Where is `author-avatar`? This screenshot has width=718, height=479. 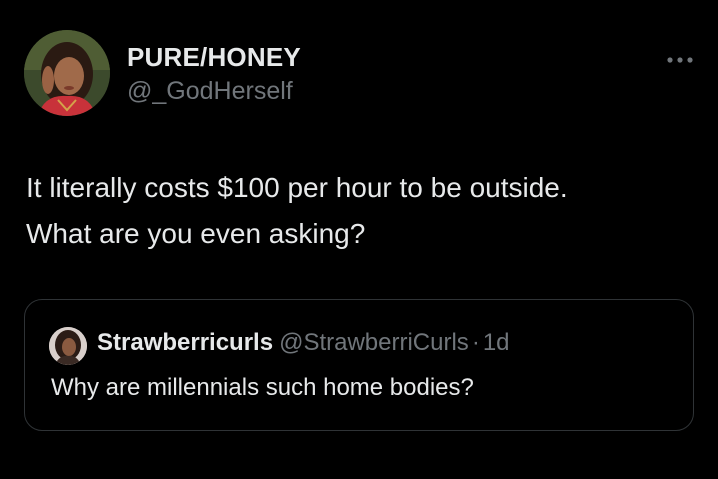
author-avatar is located at coordinates (67, 73).